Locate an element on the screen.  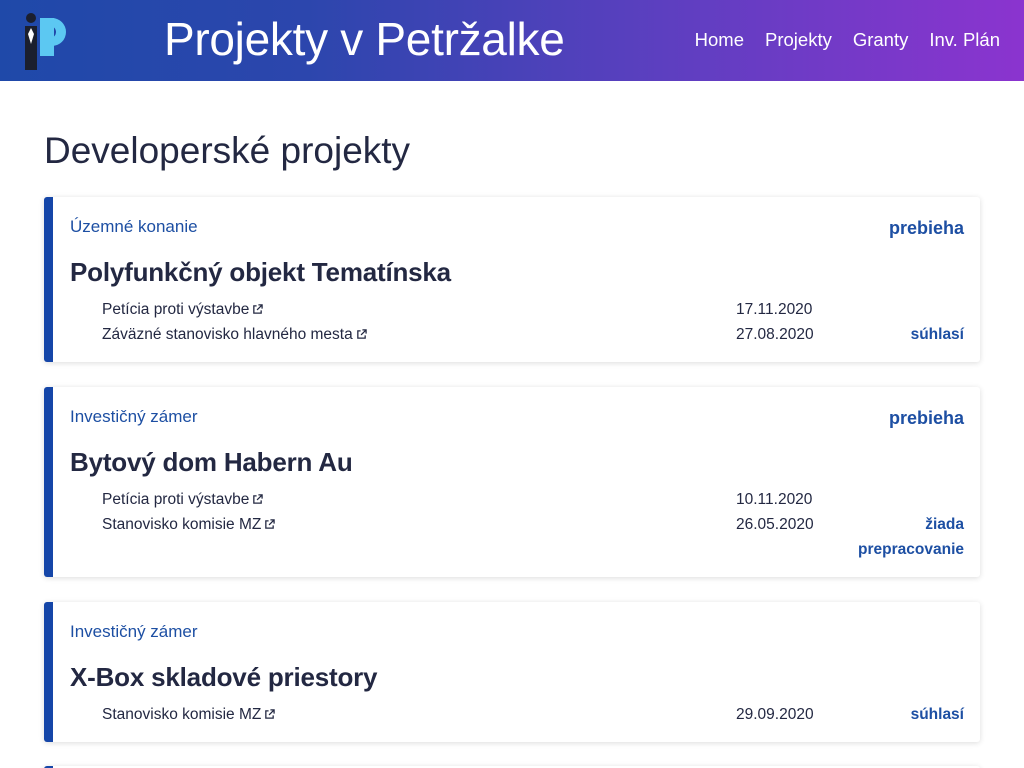
document-link: Záväzné stanovisko hlavného mesta is located at coordinates (234, 334).